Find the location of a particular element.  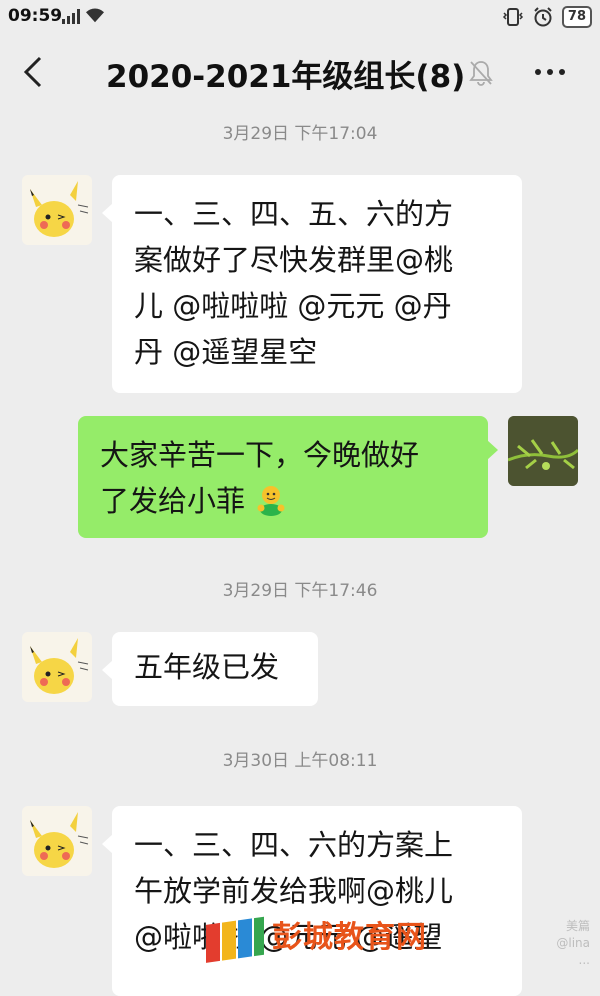

watermark-brand: 彭城教育网 is located at coordinates (349, 937).